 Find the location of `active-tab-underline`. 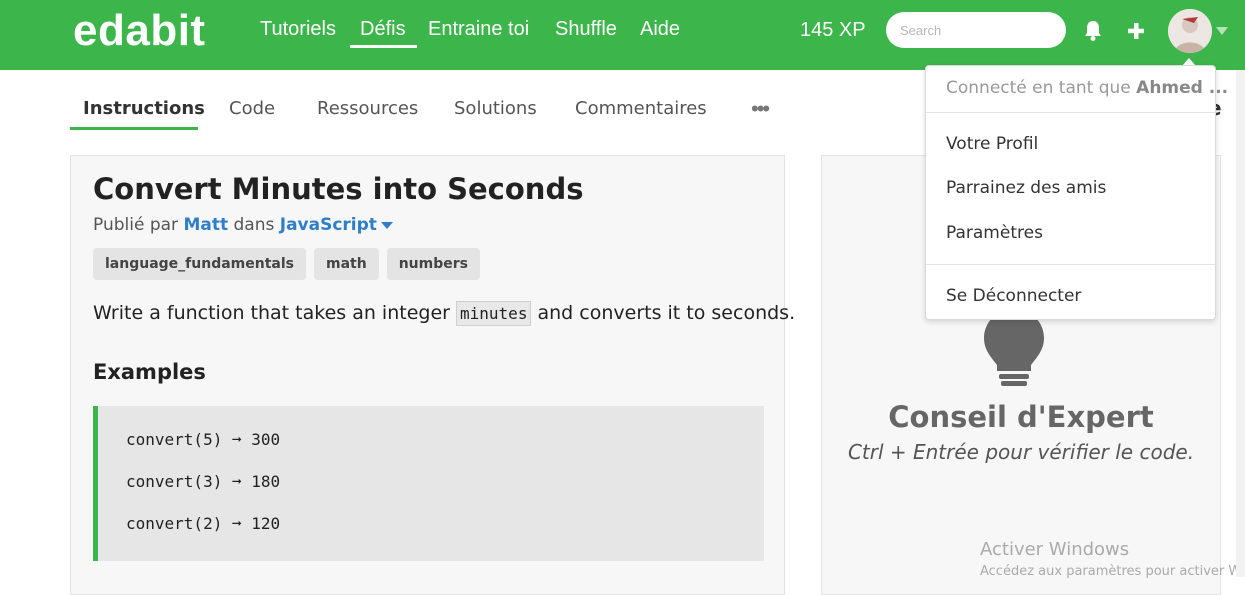

active-tab-underline is located at coordinates (134, 128).